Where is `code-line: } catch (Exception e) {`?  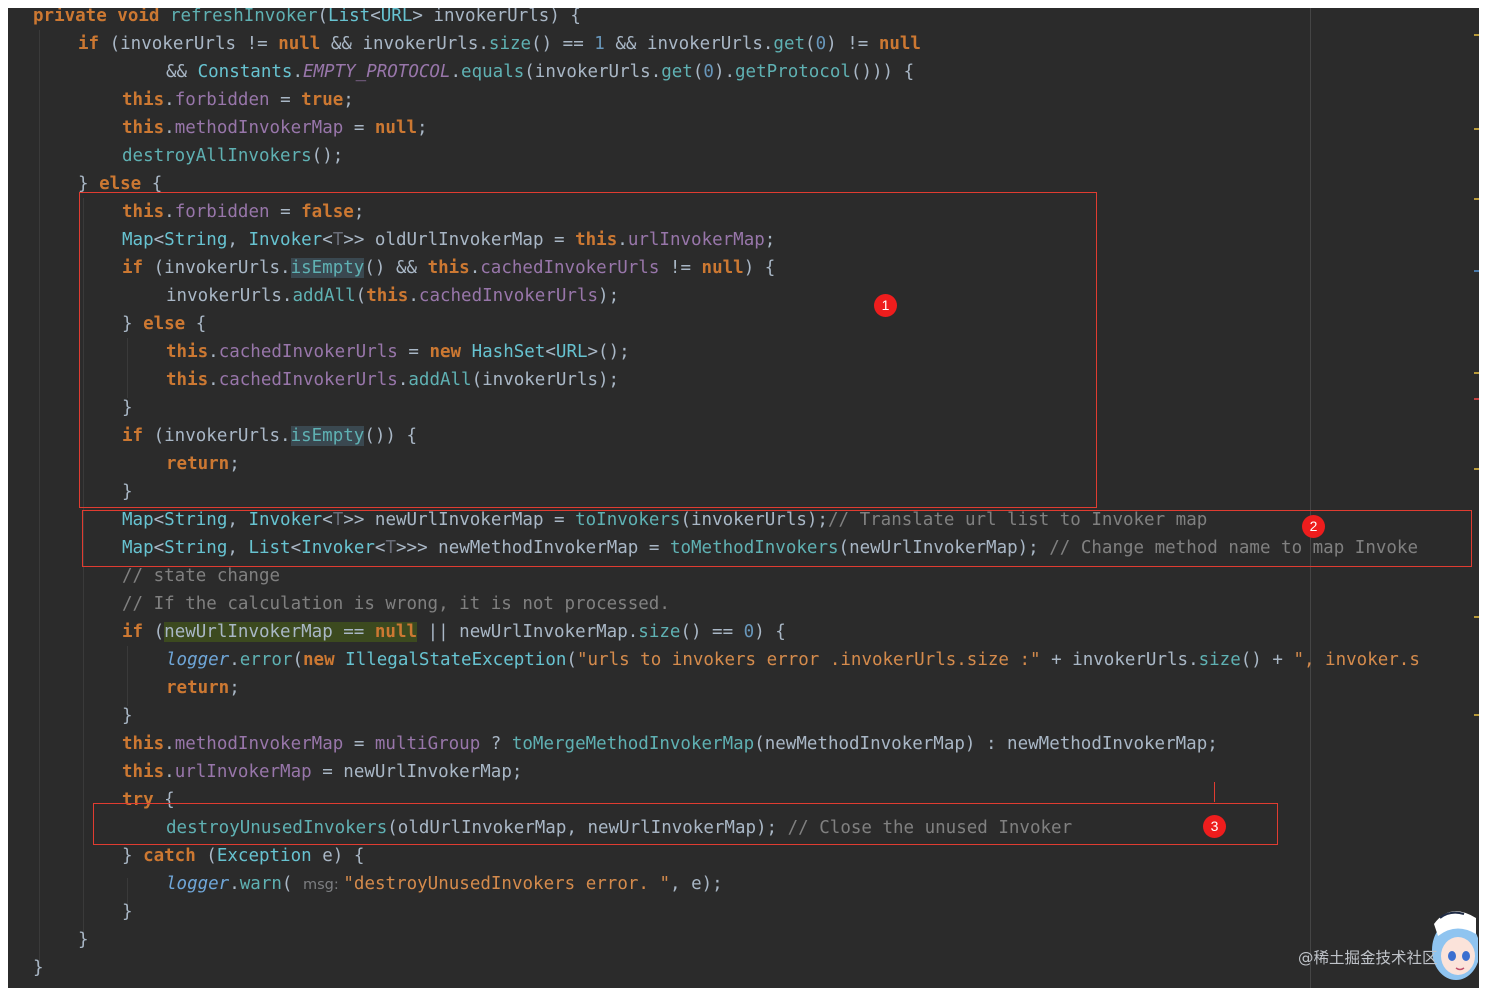 code-line: } catch (Exception e) { is located at coordinates (243, 856).